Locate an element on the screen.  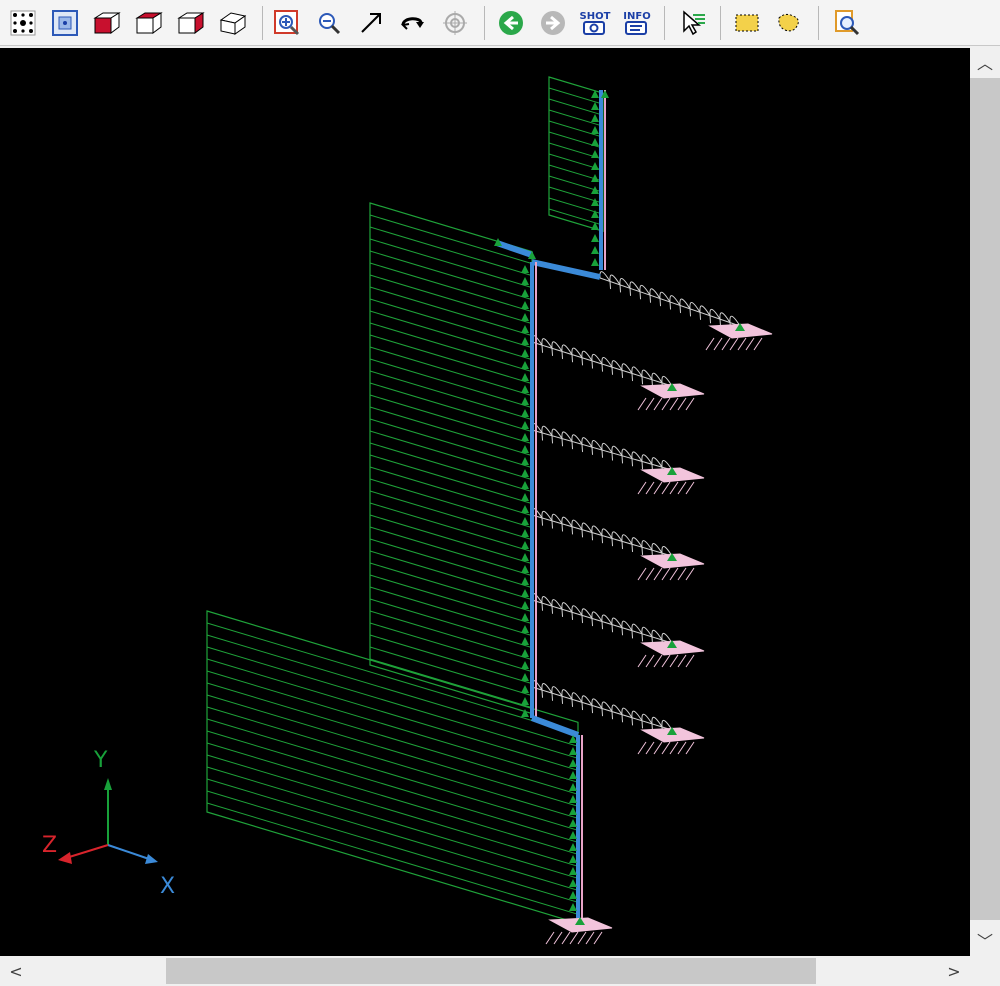
snap-points-icon is located at coordinates (23, 23).